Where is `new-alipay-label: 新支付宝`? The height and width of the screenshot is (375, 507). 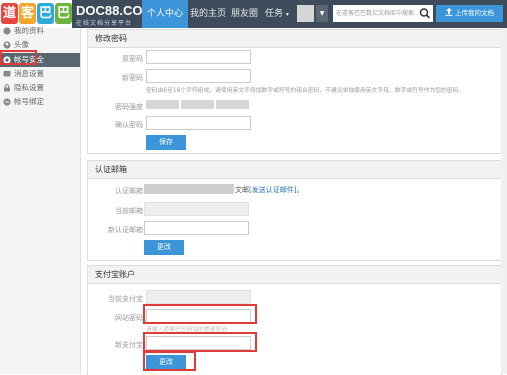
new-alipay-label: 新支付宝 is located at coordinates (129, 345).